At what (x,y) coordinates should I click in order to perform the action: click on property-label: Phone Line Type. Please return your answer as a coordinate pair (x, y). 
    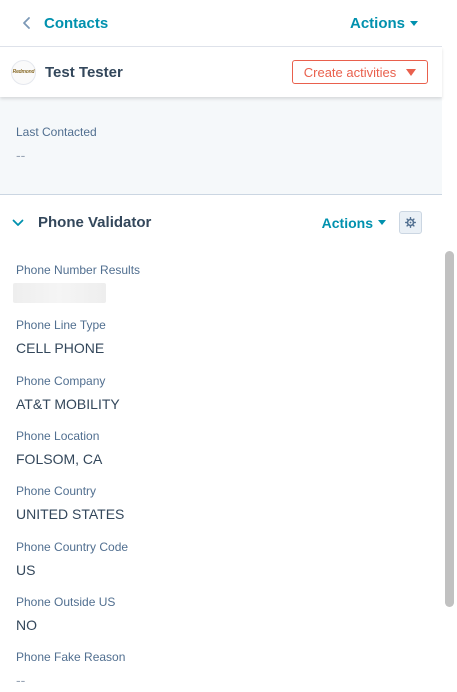
    Looking at the image, I should click on (61, 325).